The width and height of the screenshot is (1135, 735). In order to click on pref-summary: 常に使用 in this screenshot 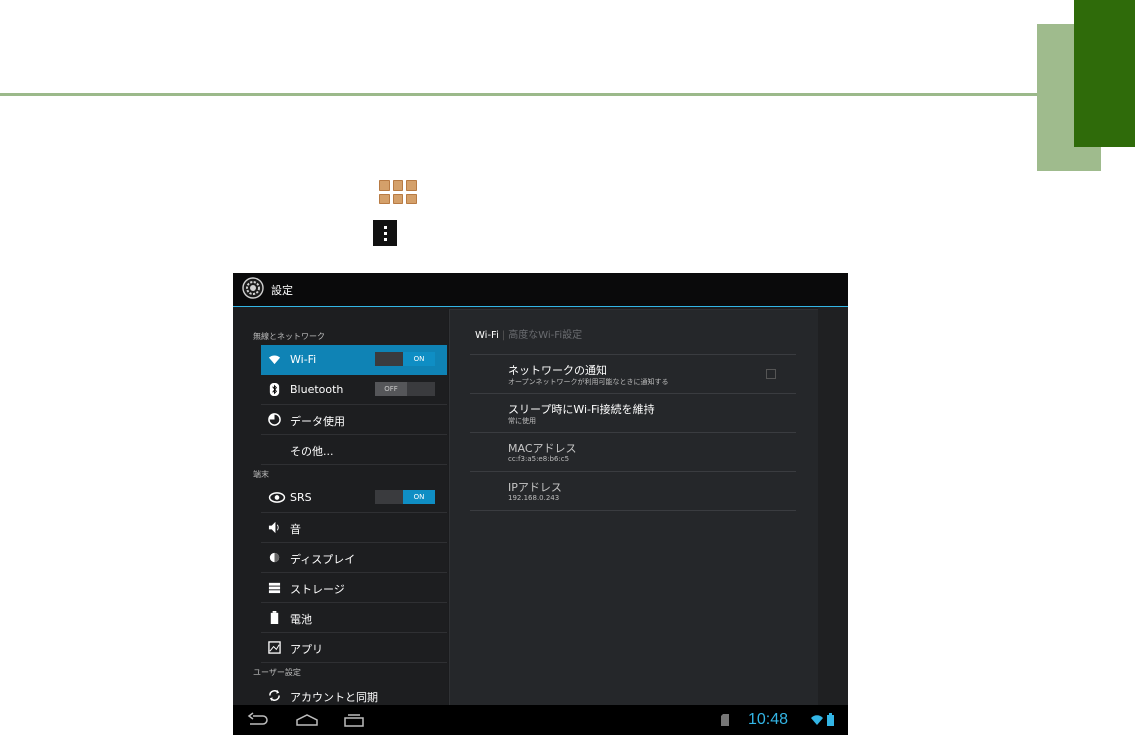, I will do `click(522, 421)`.